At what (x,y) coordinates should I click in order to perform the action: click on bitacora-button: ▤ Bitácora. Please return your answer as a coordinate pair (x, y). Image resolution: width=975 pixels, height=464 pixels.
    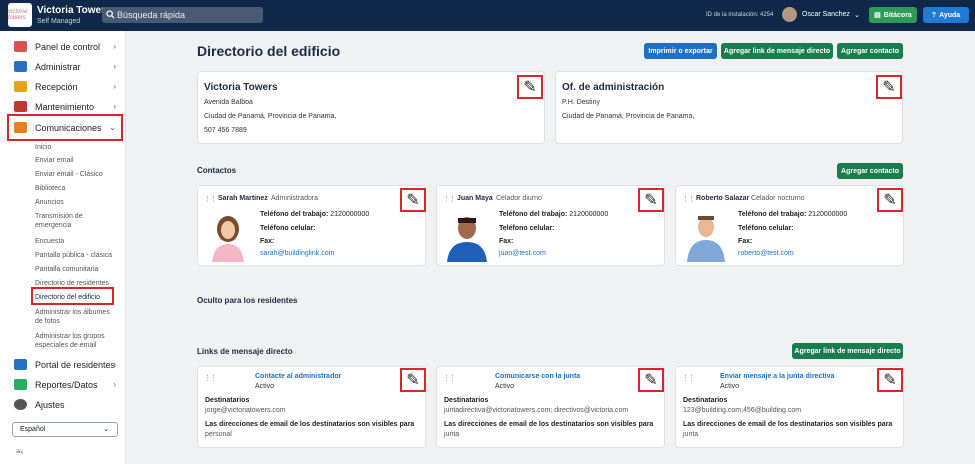
    Looking at the image, I should click on (893, 15).